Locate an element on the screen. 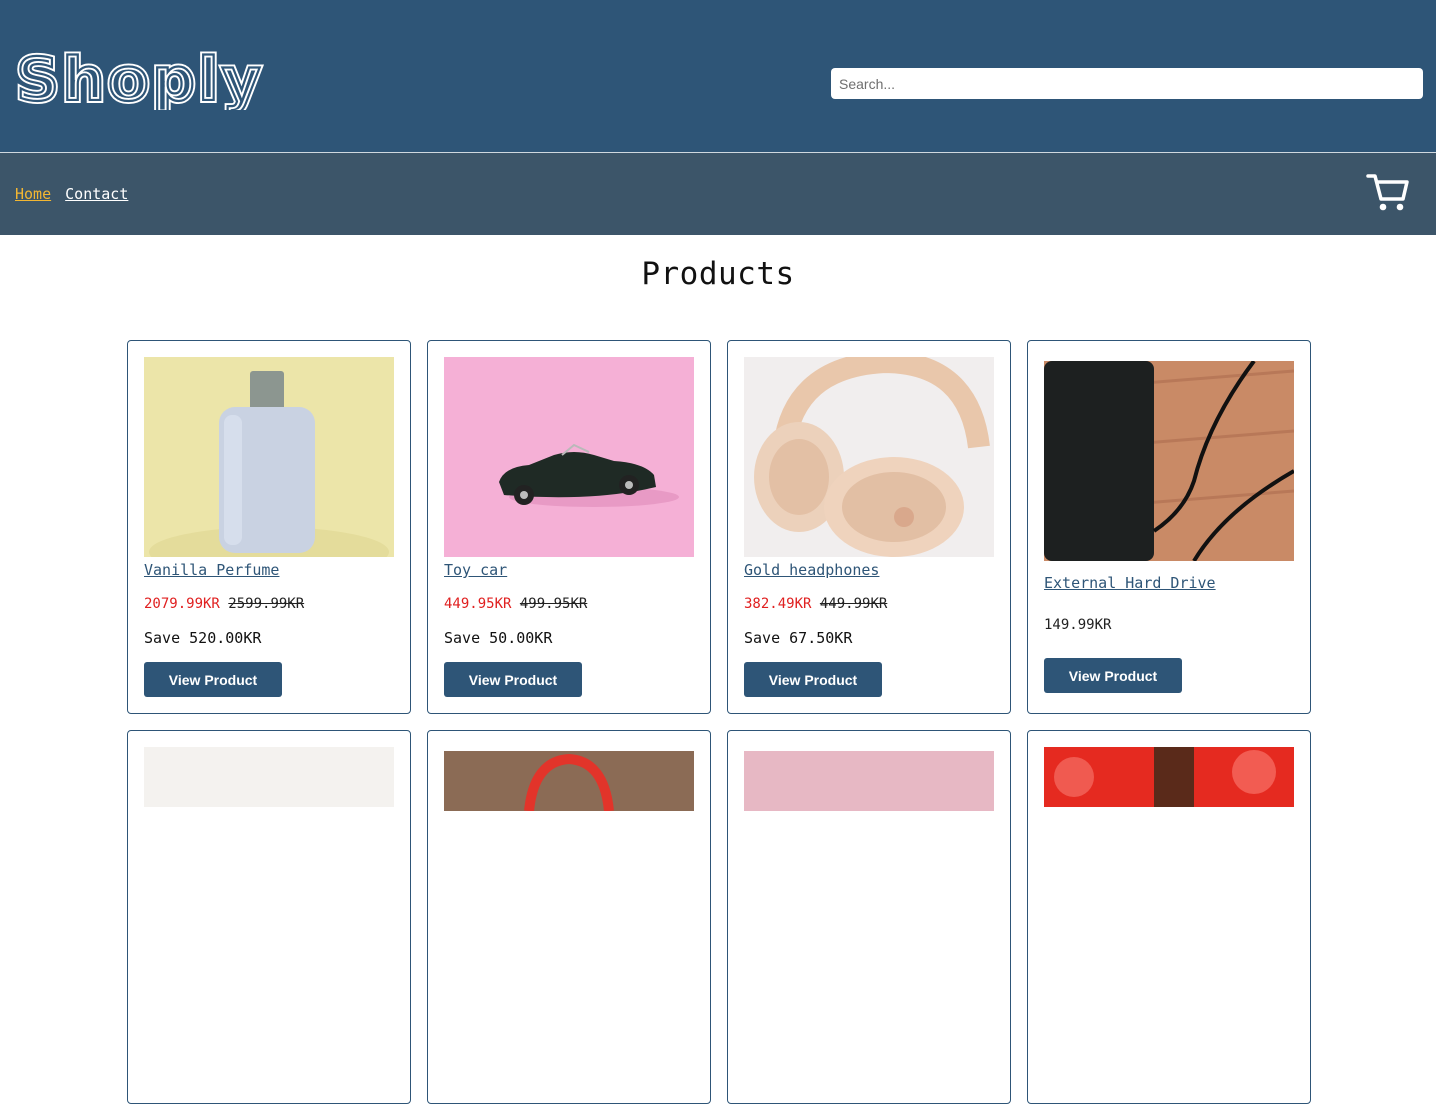  product-image-headphones is located at coordinates (869, 457).